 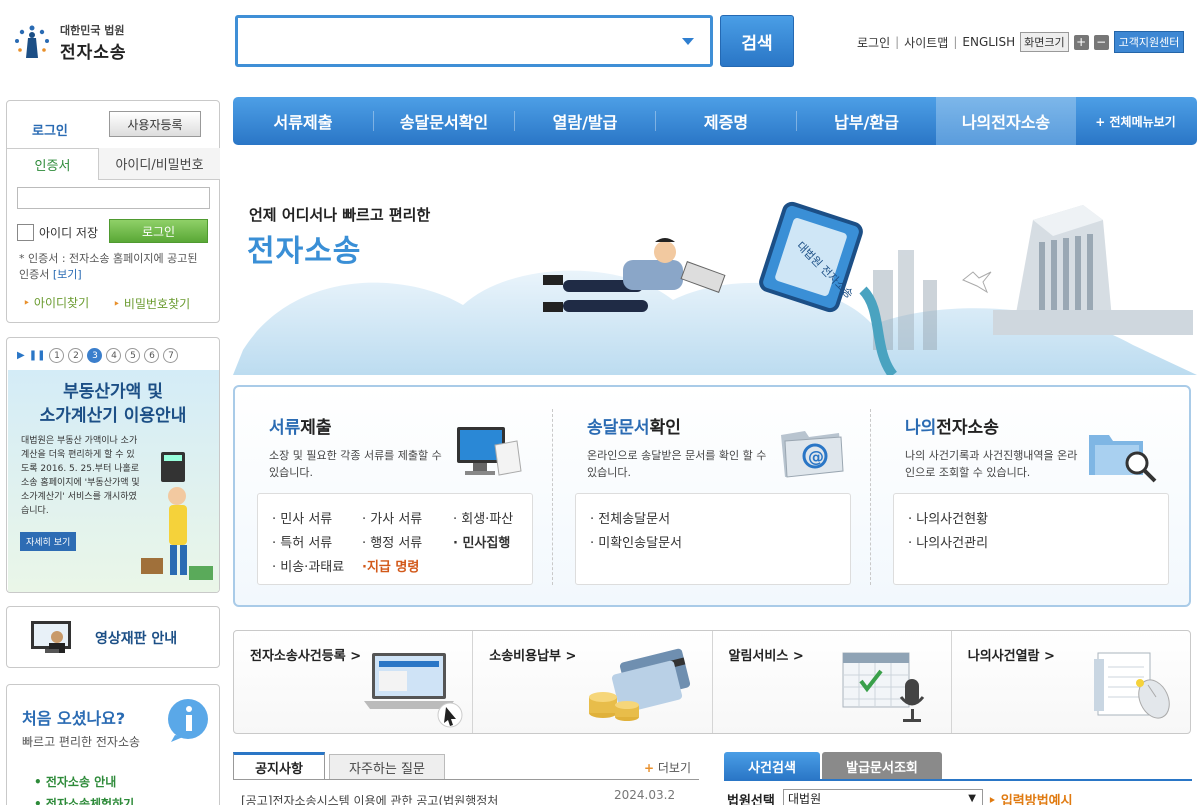 I want to click on delivery-unread-link: · 미확인송달문서, so click(x=636, y=541).